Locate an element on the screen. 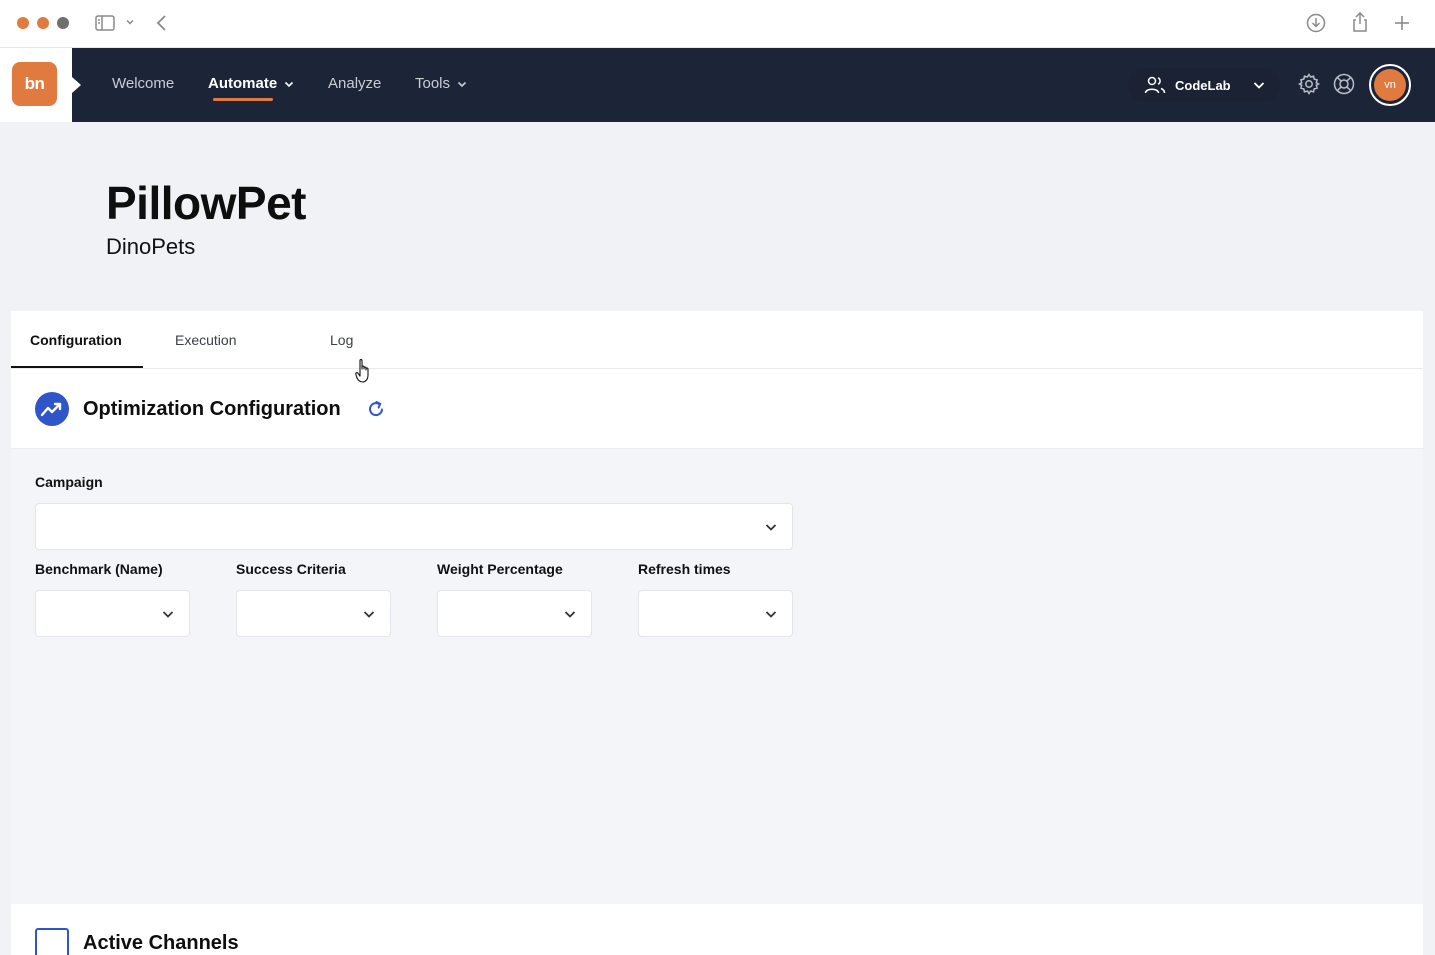  weight-percentage-label: Weight Percentage is located at coordinates (500, 569).